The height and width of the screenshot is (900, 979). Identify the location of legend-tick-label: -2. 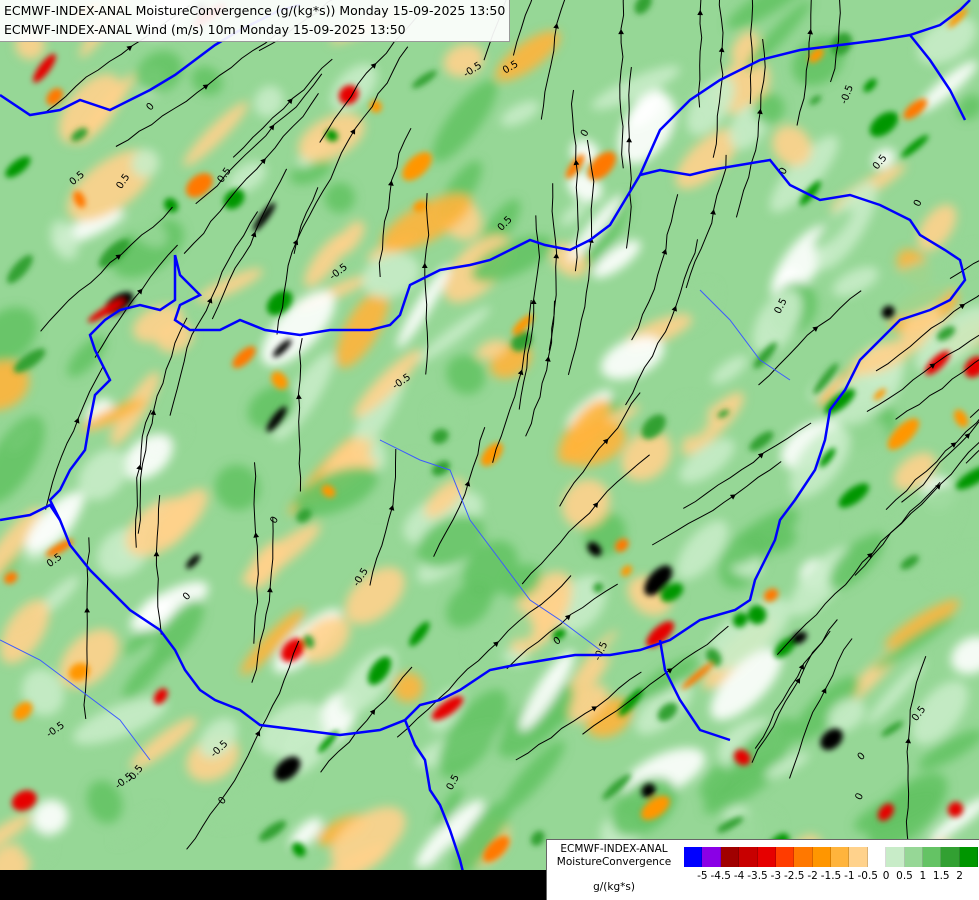
(812, 876).